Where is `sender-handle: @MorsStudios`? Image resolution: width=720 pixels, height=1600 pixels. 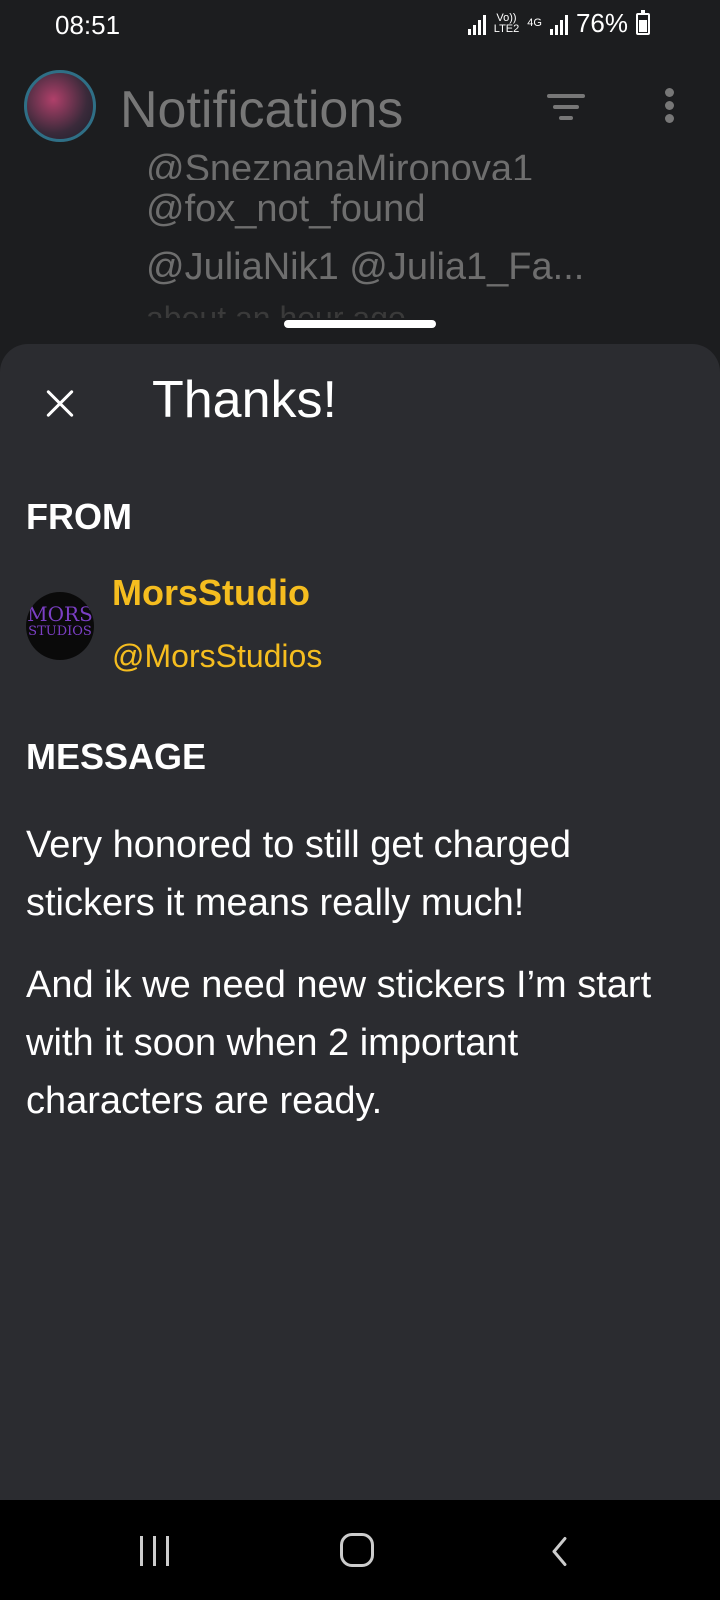 sender-handle: @MorsStudios is located at coordinates (217, 656).